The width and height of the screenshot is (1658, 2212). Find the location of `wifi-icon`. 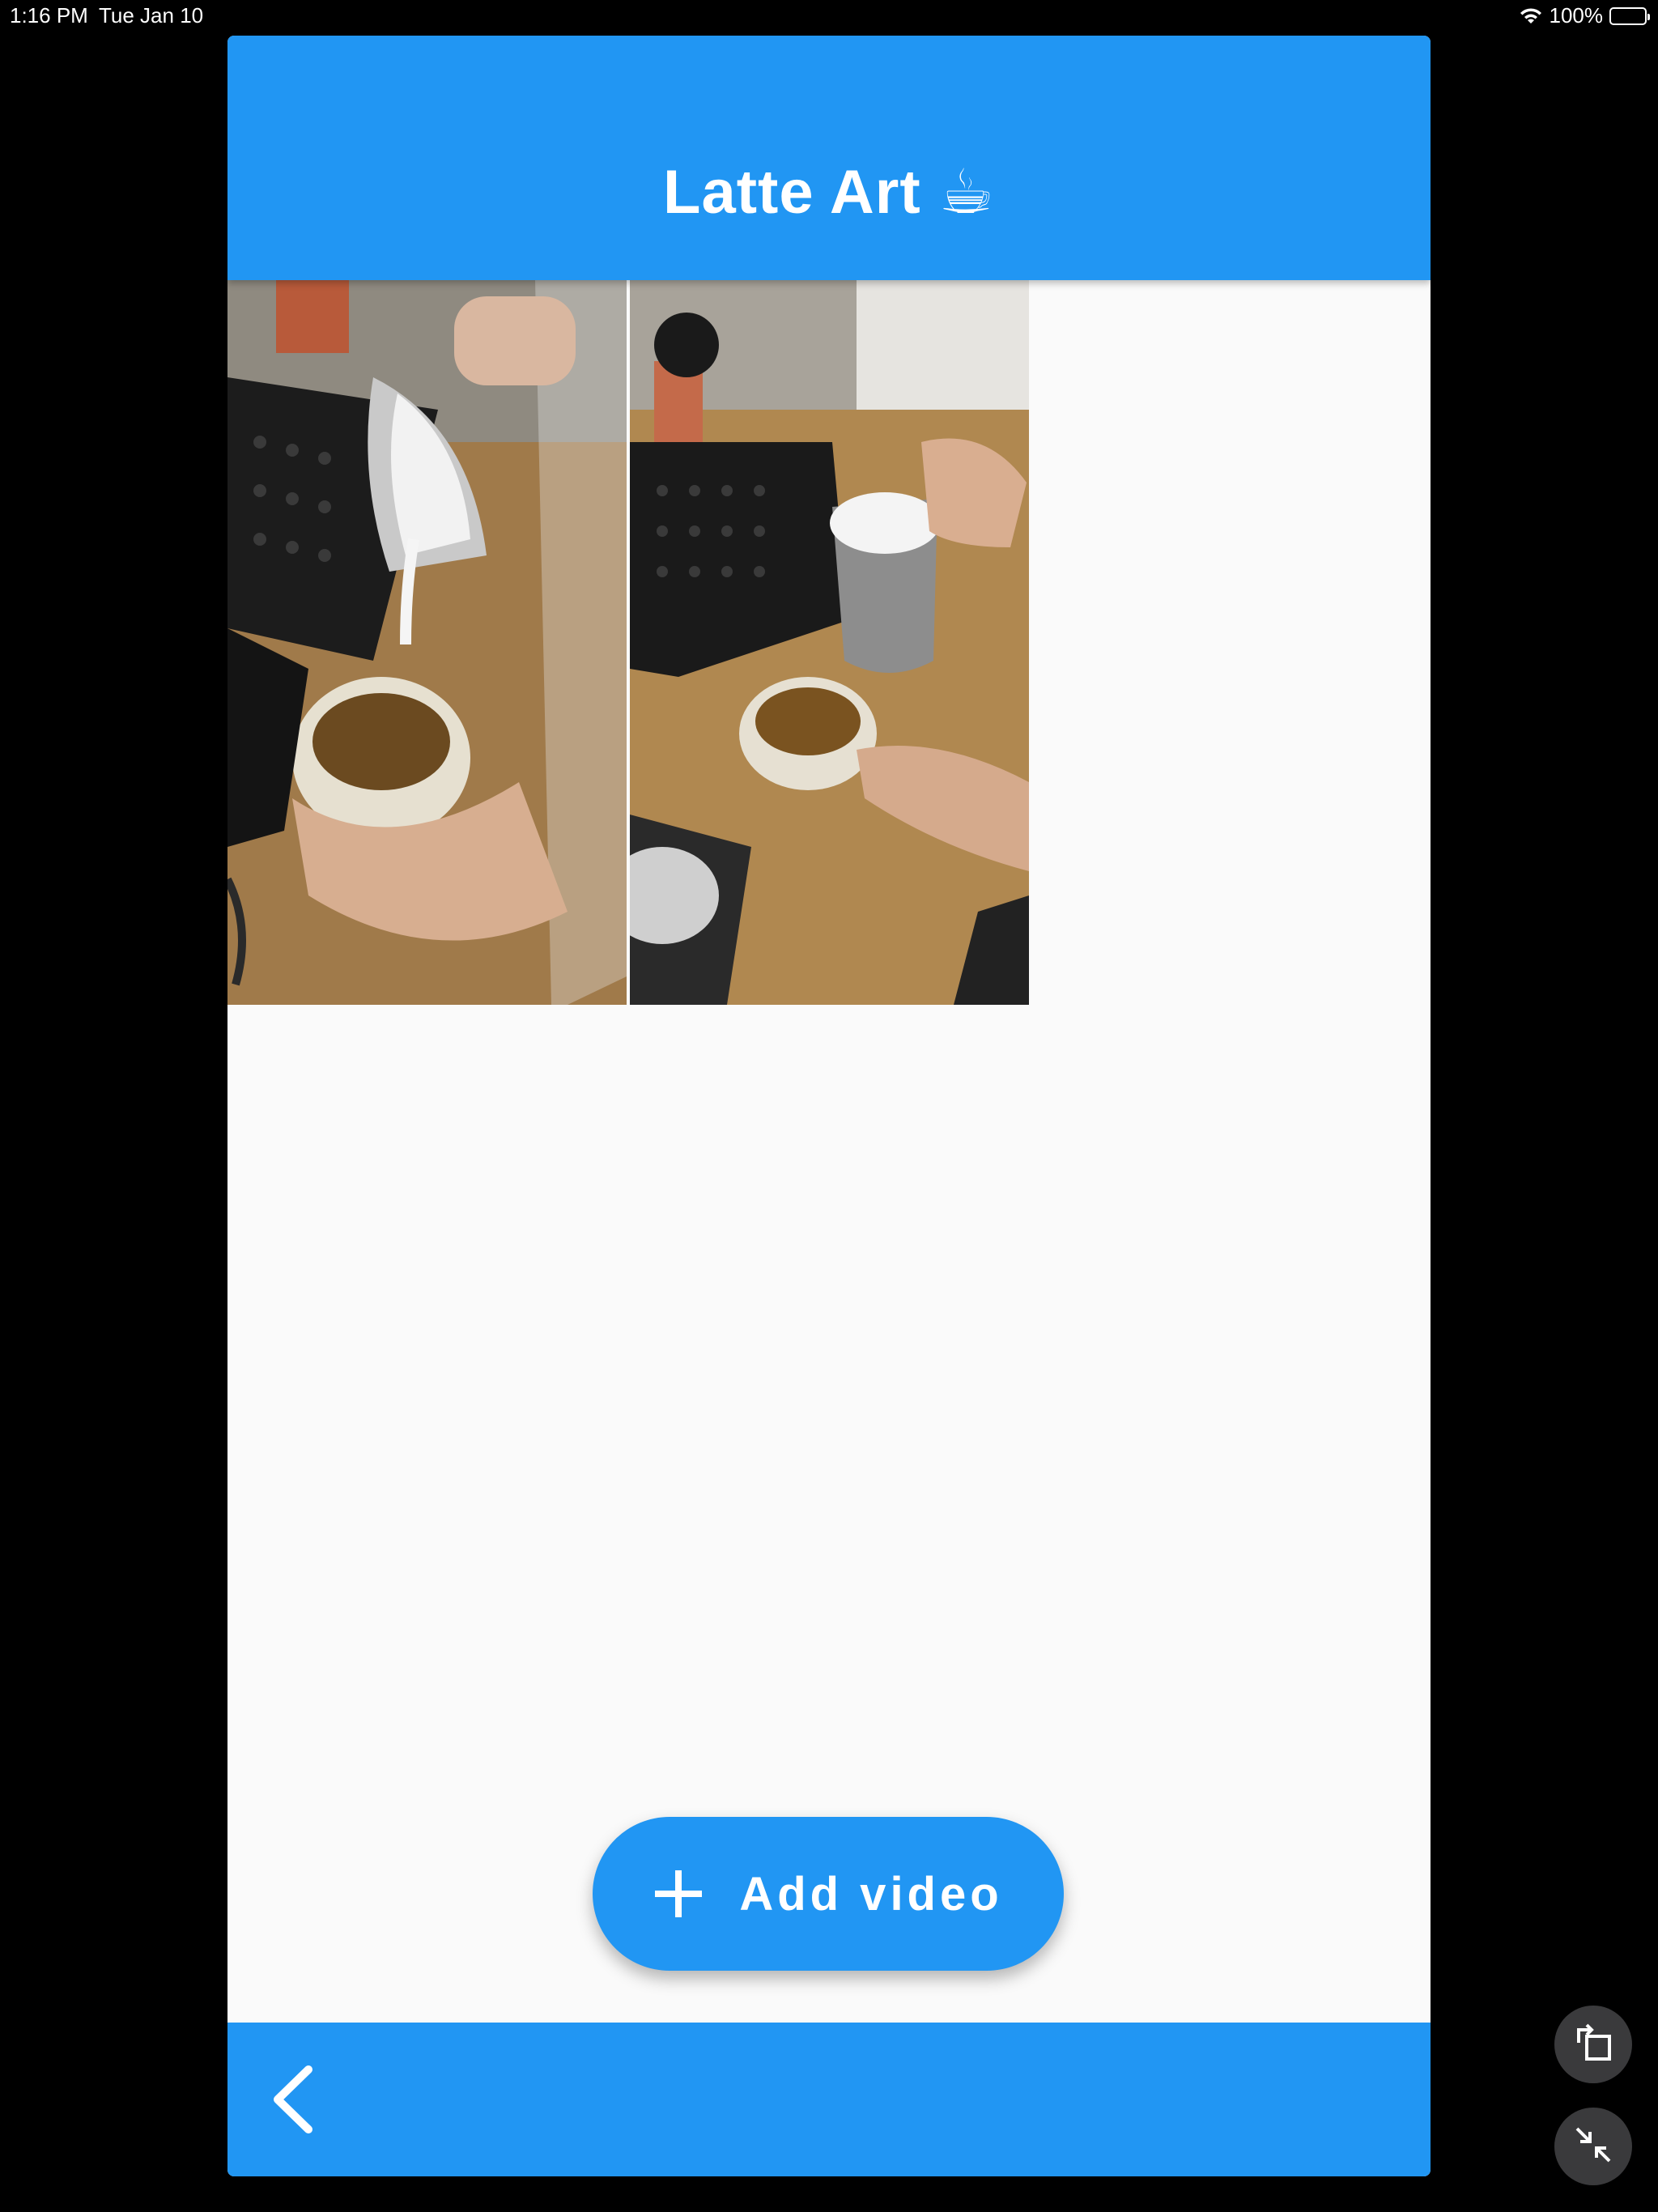

wifi-icon is located at coordinates (1531, 16).